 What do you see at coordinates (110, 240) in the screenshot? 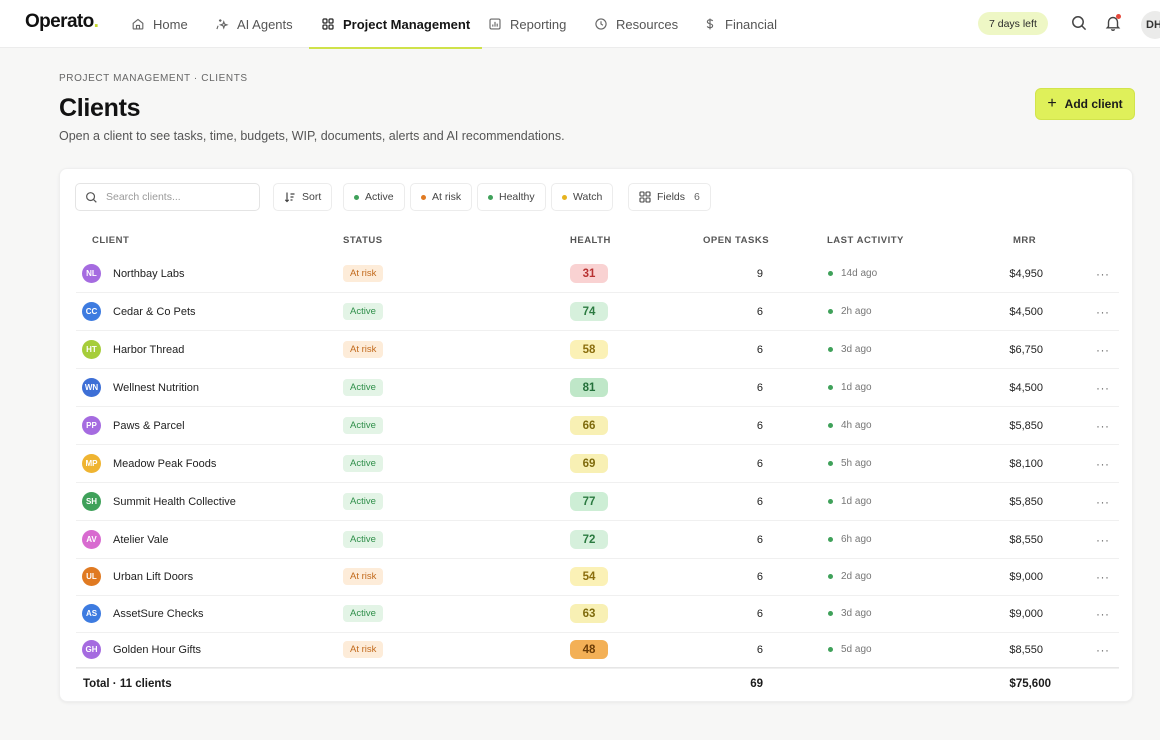
I see `column-header-client: CLIENT` at bounding box center [110, 240].